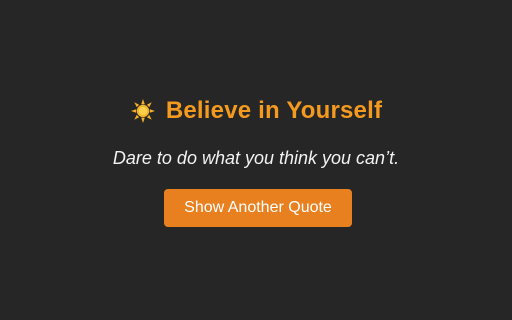 This screenshot has height=320, width=512. Describe the element at coordinates (274, 110) in the screenshot. I see `page-title: Believe in Yourself` at that location.